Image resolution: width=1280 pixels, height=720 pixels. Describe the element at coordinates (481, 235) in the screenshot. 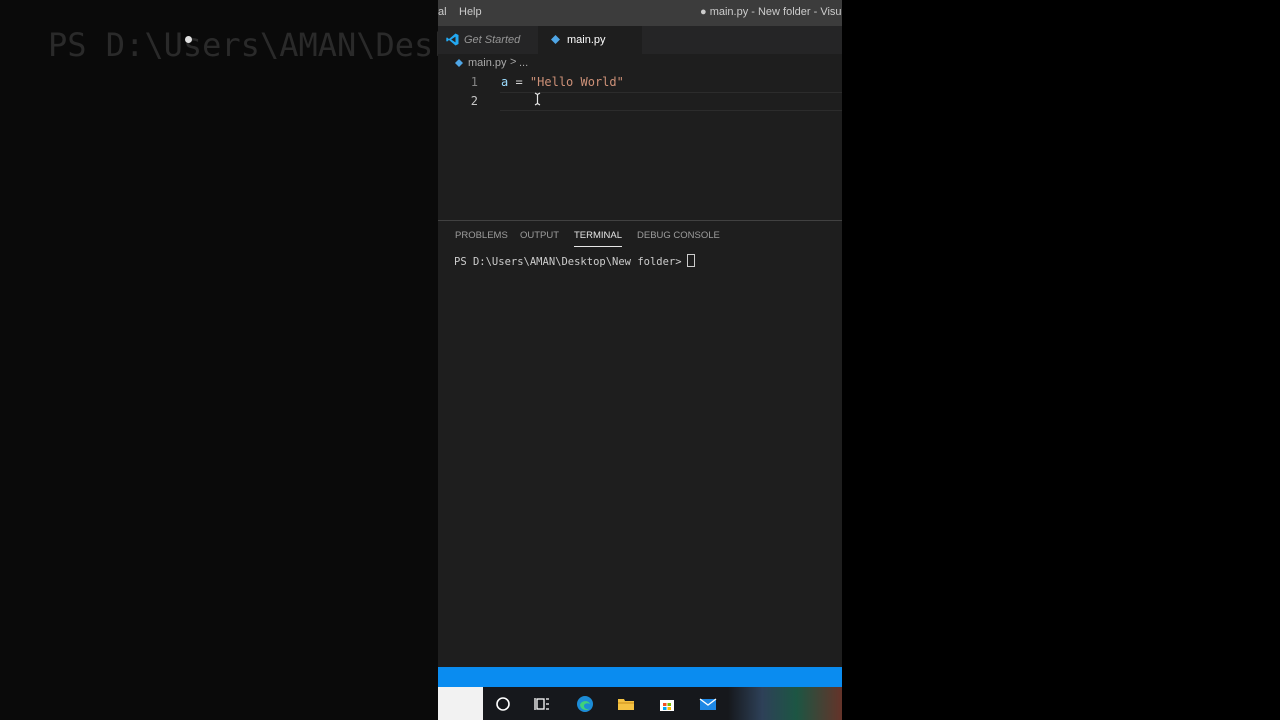

I see `tab-problems: PROBLEMS` at that location.